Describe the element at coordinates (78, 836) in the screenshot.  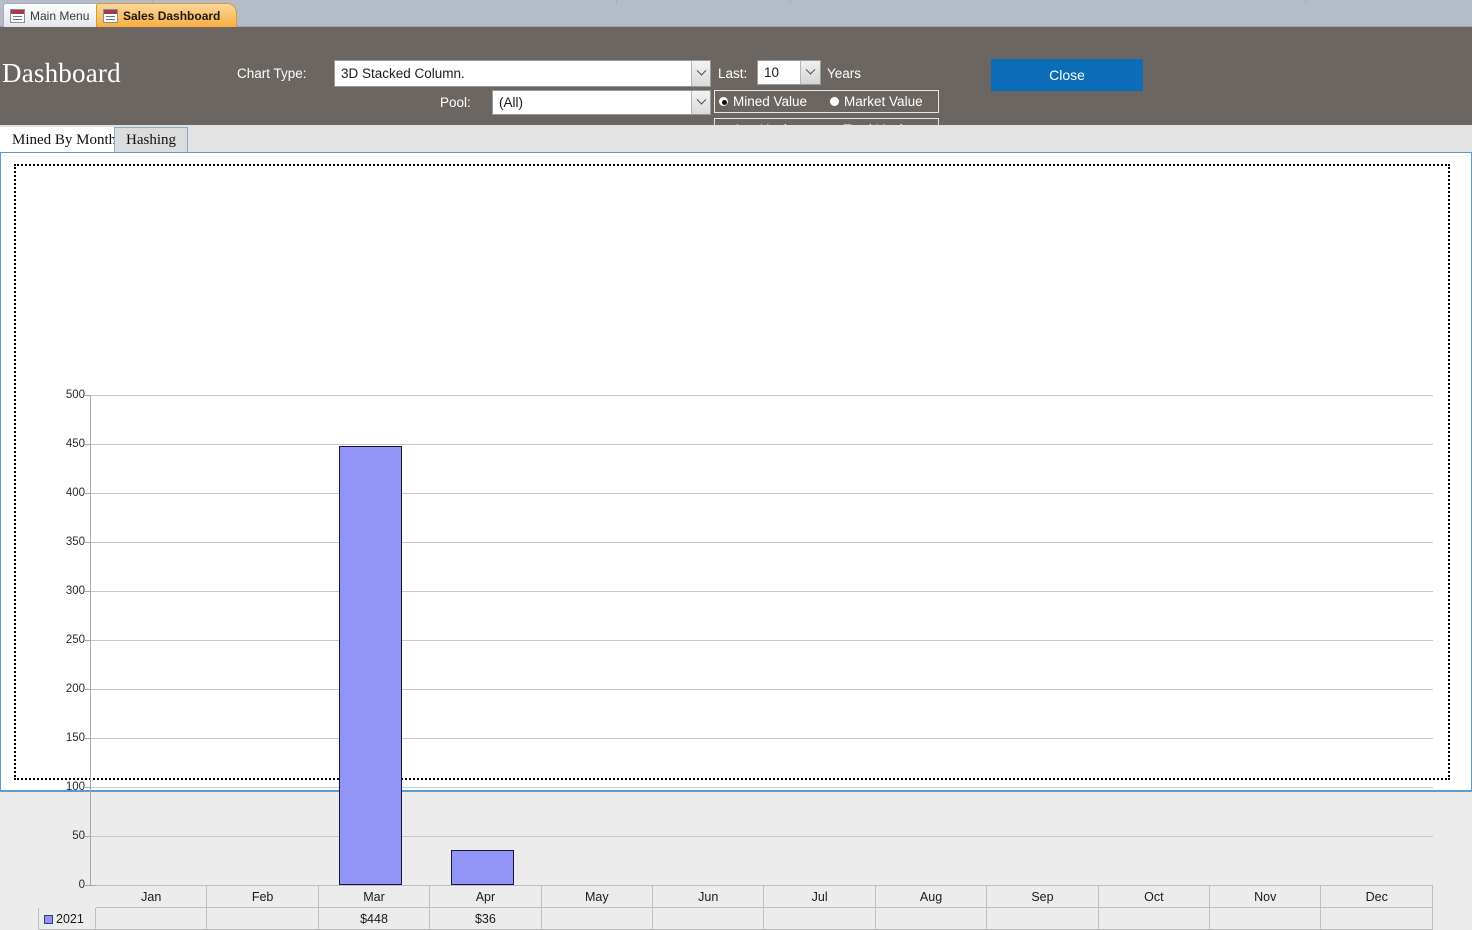
I see `y-axis-tick-label: 50` at that location.